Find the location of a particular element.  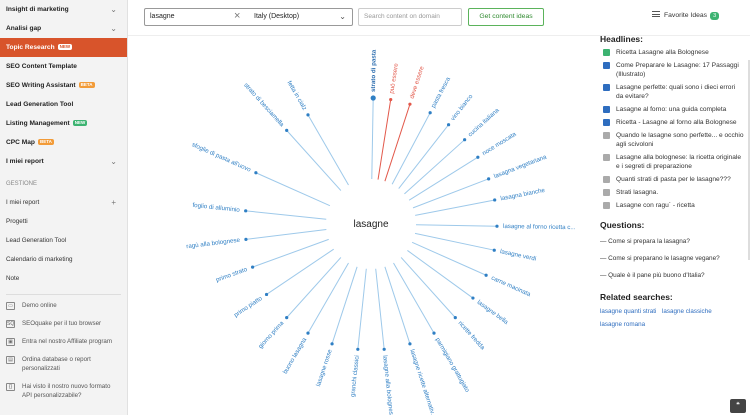

mind-map-subtopic: parmigiano grattugiato is located at coordinates (452, 365).